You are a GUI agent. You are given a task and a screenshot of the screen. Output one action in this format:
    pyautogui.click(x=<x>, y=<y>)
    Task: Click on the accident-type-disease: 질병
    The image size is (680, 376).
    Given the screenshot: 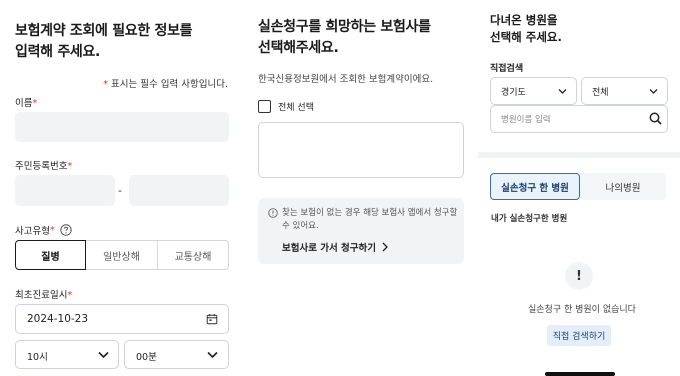 What is the action you would take?
    pyautogui.click(x=50, y=255)
    